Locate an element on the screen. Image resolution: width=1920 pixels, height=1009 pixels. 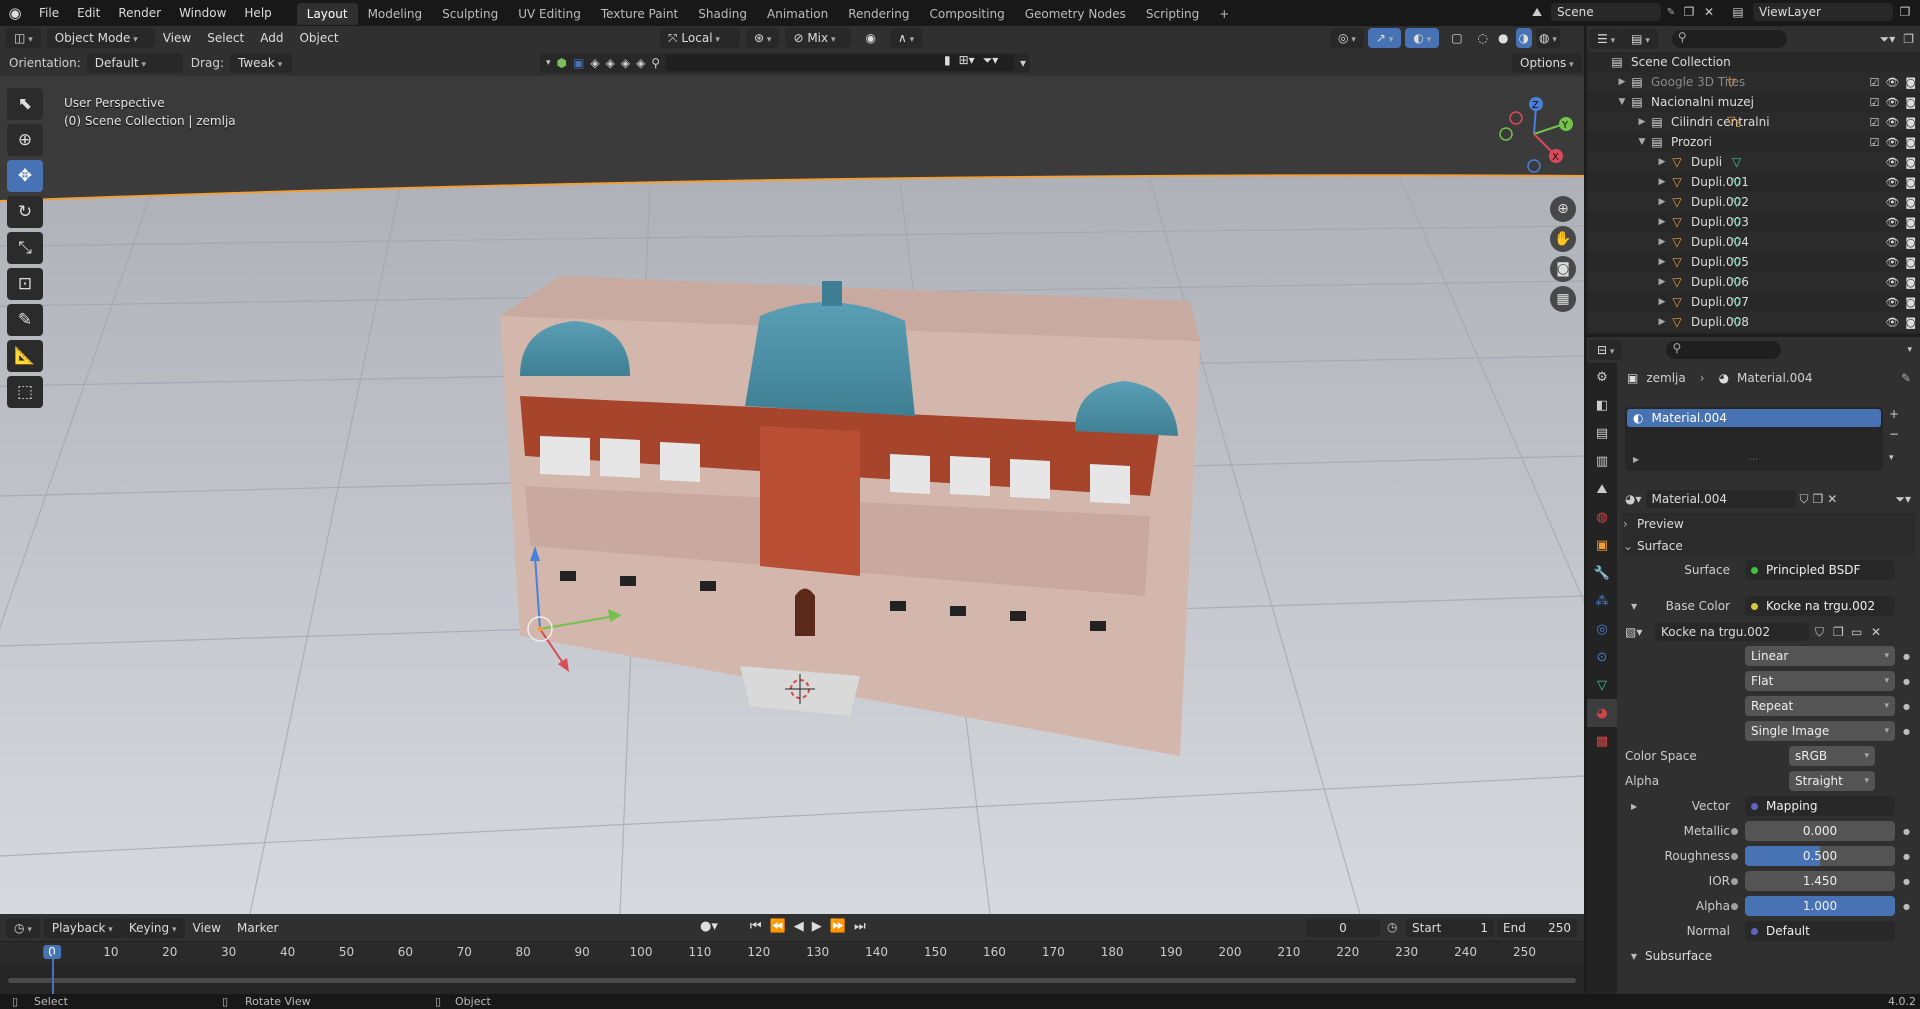
new-view-layer-icon: ❐ is located at coordinates (1905, 12).